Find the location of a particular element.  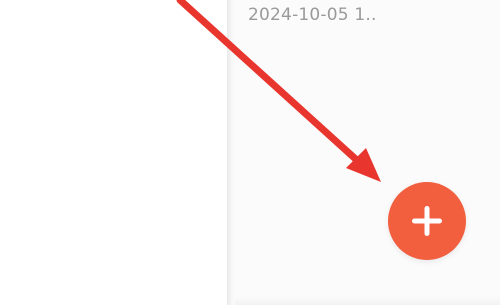

plus-icon is located at coordinates (427, 221).